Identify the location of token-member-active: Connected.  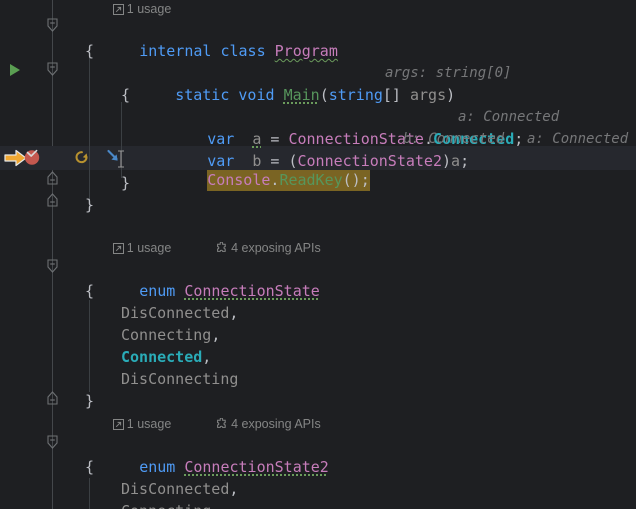
(162, 357).